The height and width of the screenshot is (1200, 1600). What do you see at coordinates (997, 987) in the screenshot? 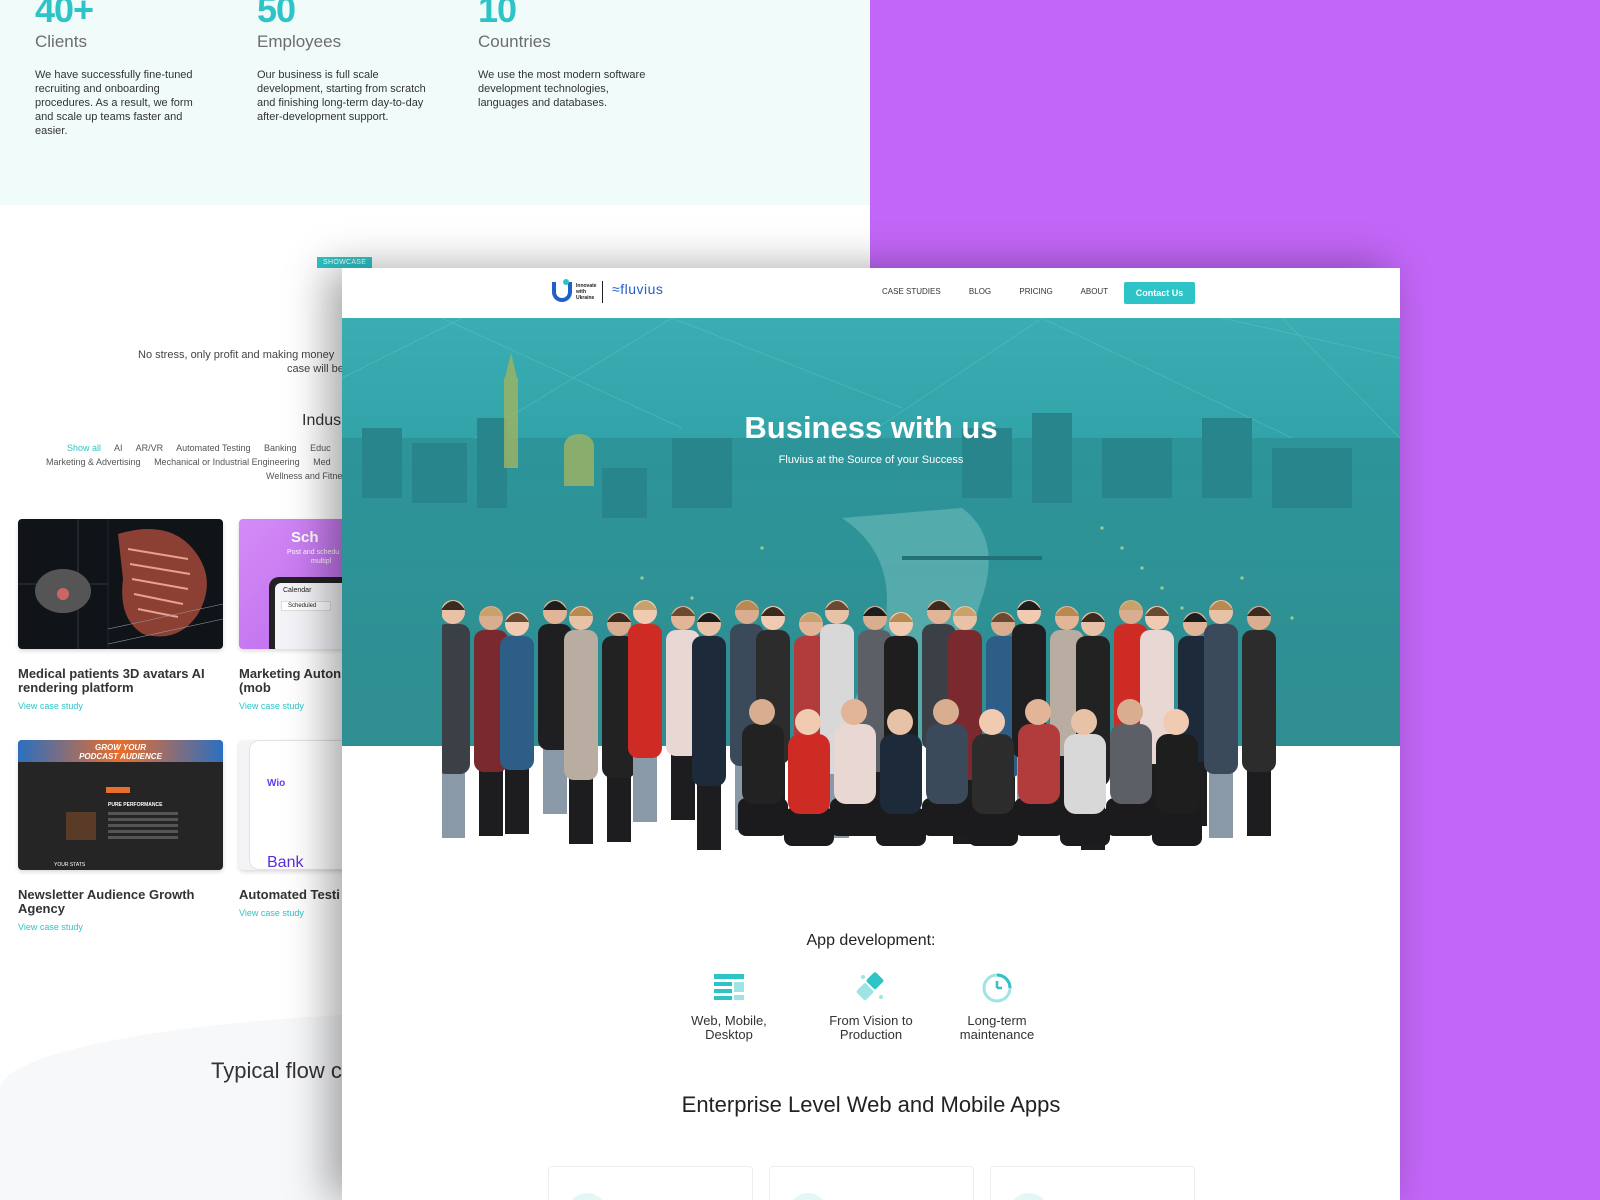
I see `clock-refresh-icon` at bounding box center [997, 987].